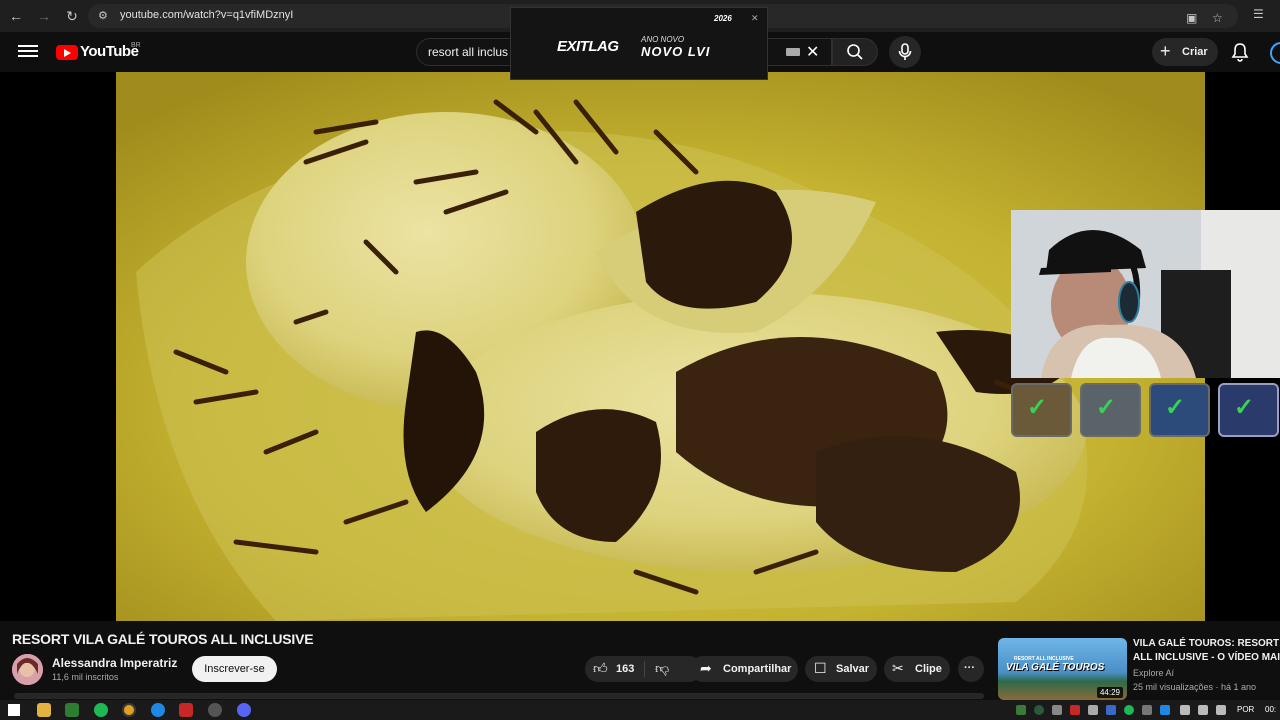 This screenshot has width=1280, height=720. What do you see at coordinates (85, 677) in the screenshot?
I see `subscriber-count: 11,6 mil inscritos` at bounding box center [85, 677].